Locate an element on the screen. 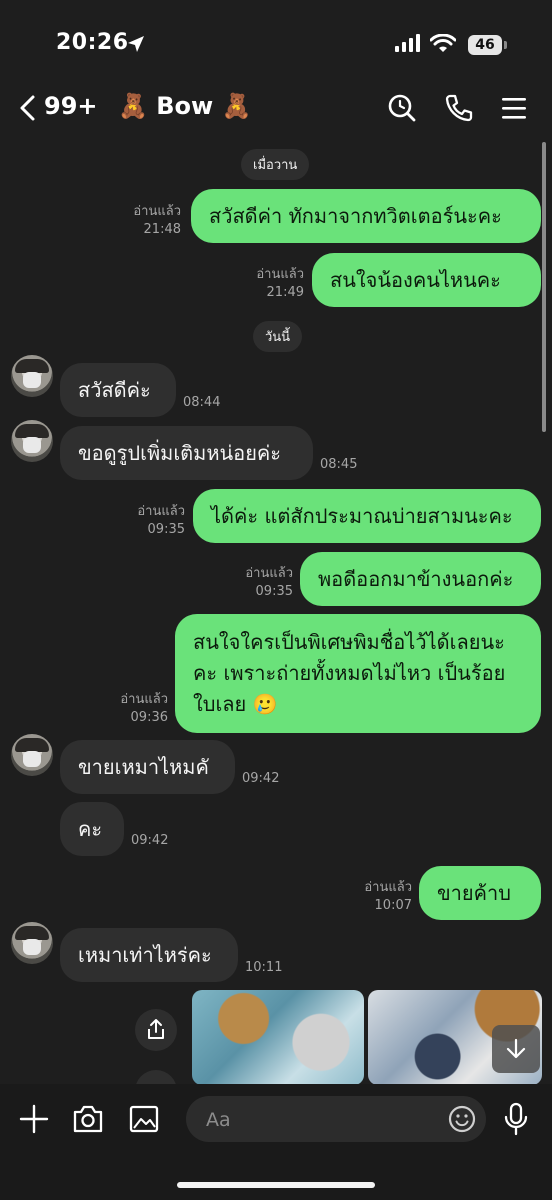  signal-icon is located at coordinates (407, 43).